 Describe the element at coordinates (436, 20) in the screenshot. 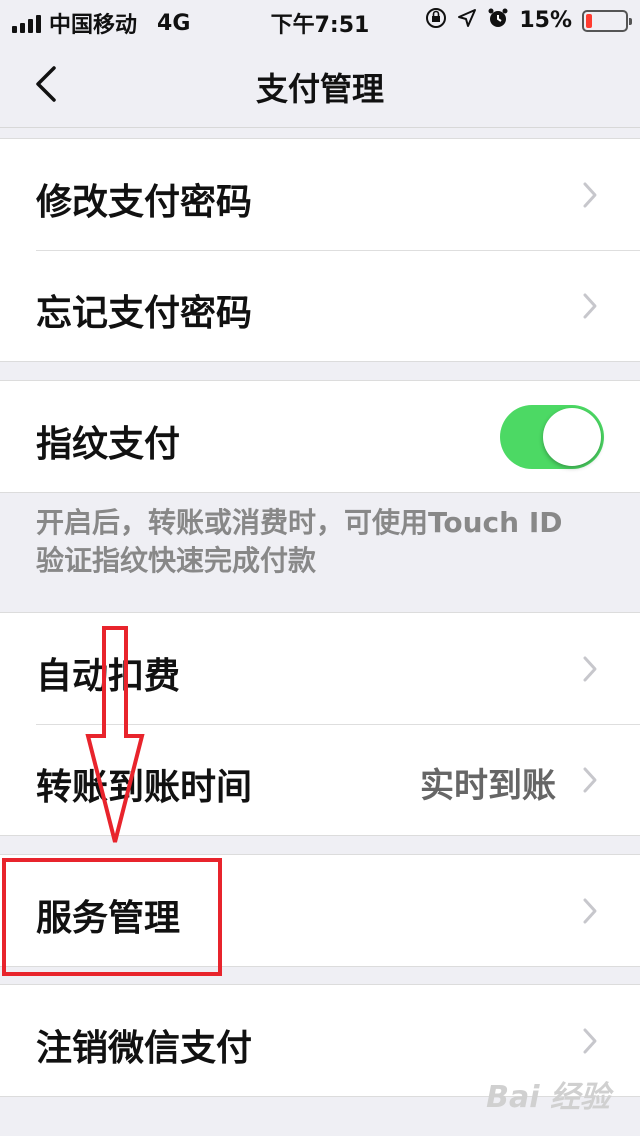

I see `orientation-lock-icon` at that location.